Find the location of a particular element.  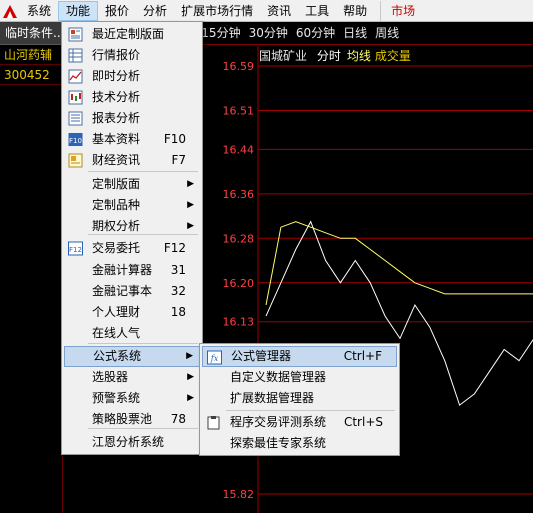

menu-item-label: 定制版面 is located at coordinates (116, 184).